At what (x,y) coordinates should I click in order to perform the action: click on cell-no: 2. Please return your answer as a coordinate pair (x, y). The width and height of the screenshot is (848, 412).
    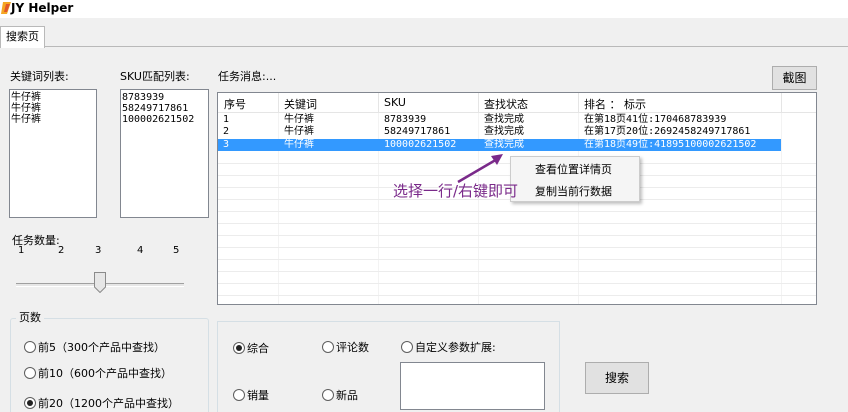
    Looking at the image, I should click on (226, 131).